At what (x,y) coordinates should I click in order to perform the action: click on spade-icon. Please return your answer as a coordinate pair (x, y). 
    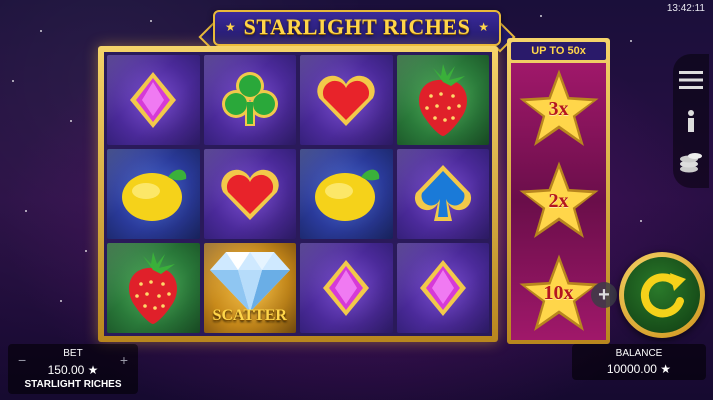
    Looking at the image, I should click on (442, 193).